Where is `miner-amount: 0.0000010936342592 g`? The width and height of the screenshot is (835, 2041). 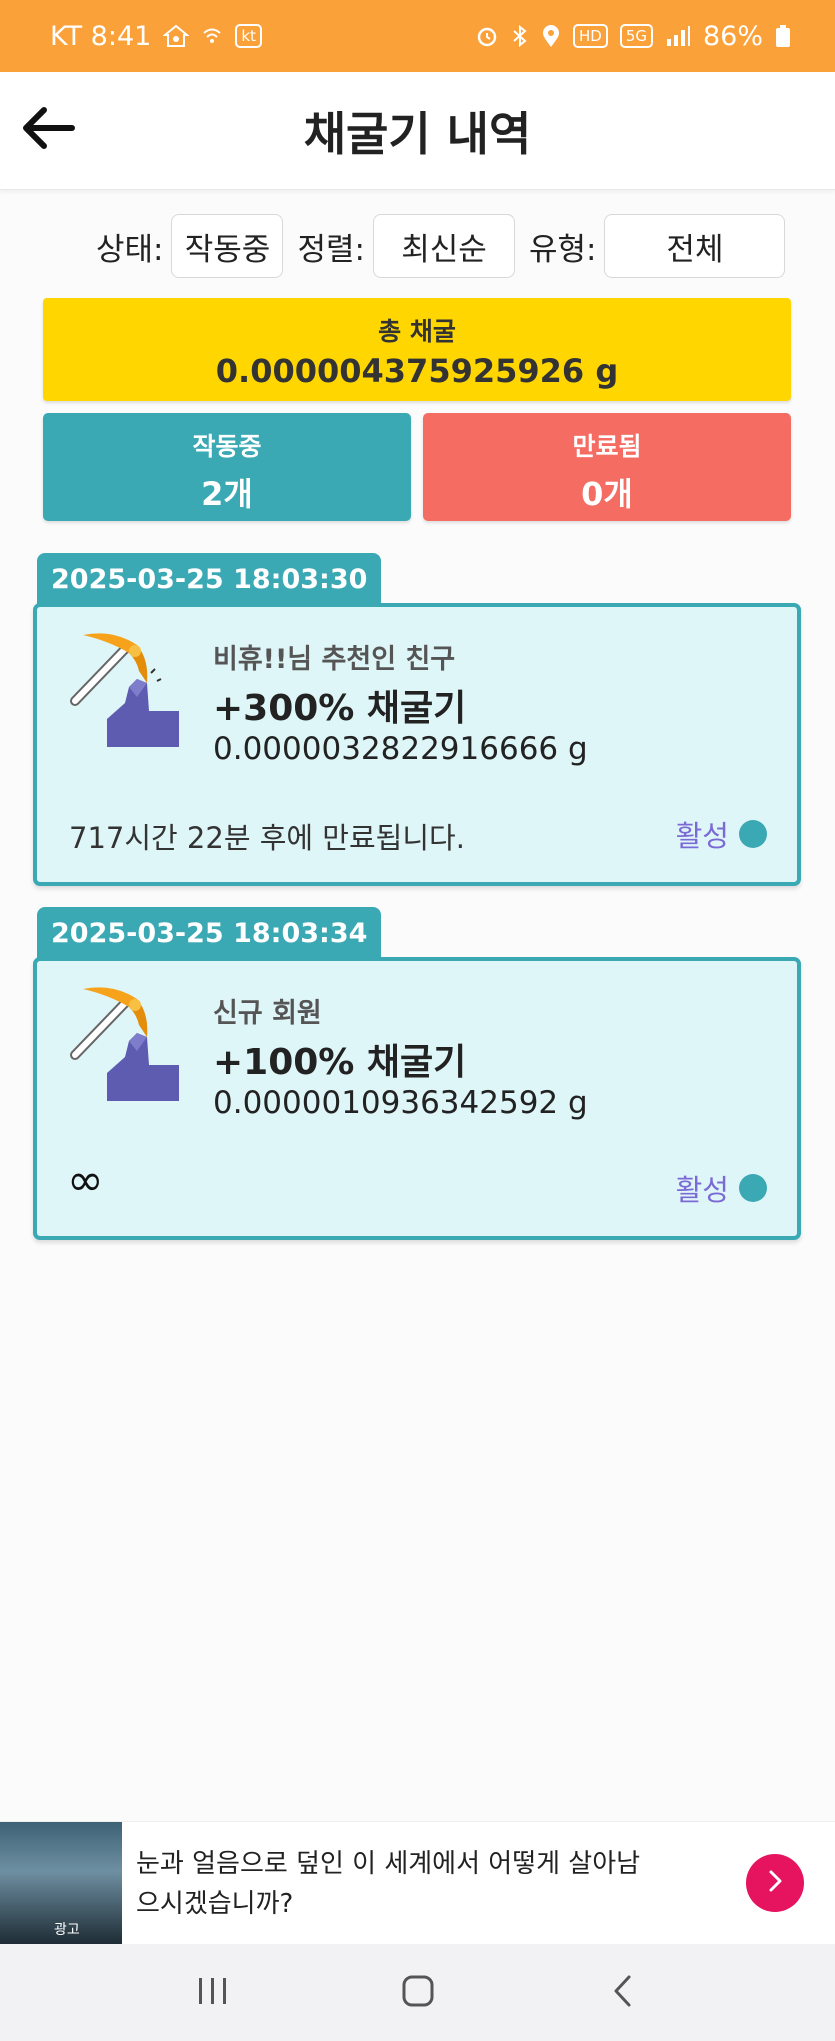
miner-amount: 0.0000010936342592 g is located at coordinates (400, 1103).